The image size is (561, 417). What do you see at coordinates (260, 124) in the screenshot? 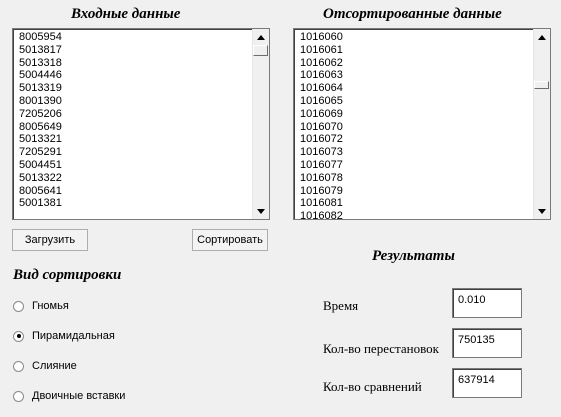
I see `input-data-scrollbar` at bounding box center [260, 124].